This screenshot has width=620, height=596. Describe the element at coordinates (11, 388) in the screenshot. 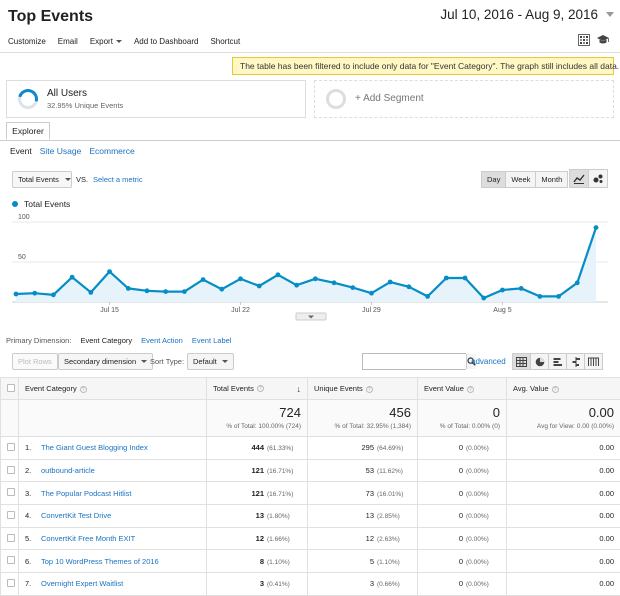

I see `select-all-checkbox` at that location.